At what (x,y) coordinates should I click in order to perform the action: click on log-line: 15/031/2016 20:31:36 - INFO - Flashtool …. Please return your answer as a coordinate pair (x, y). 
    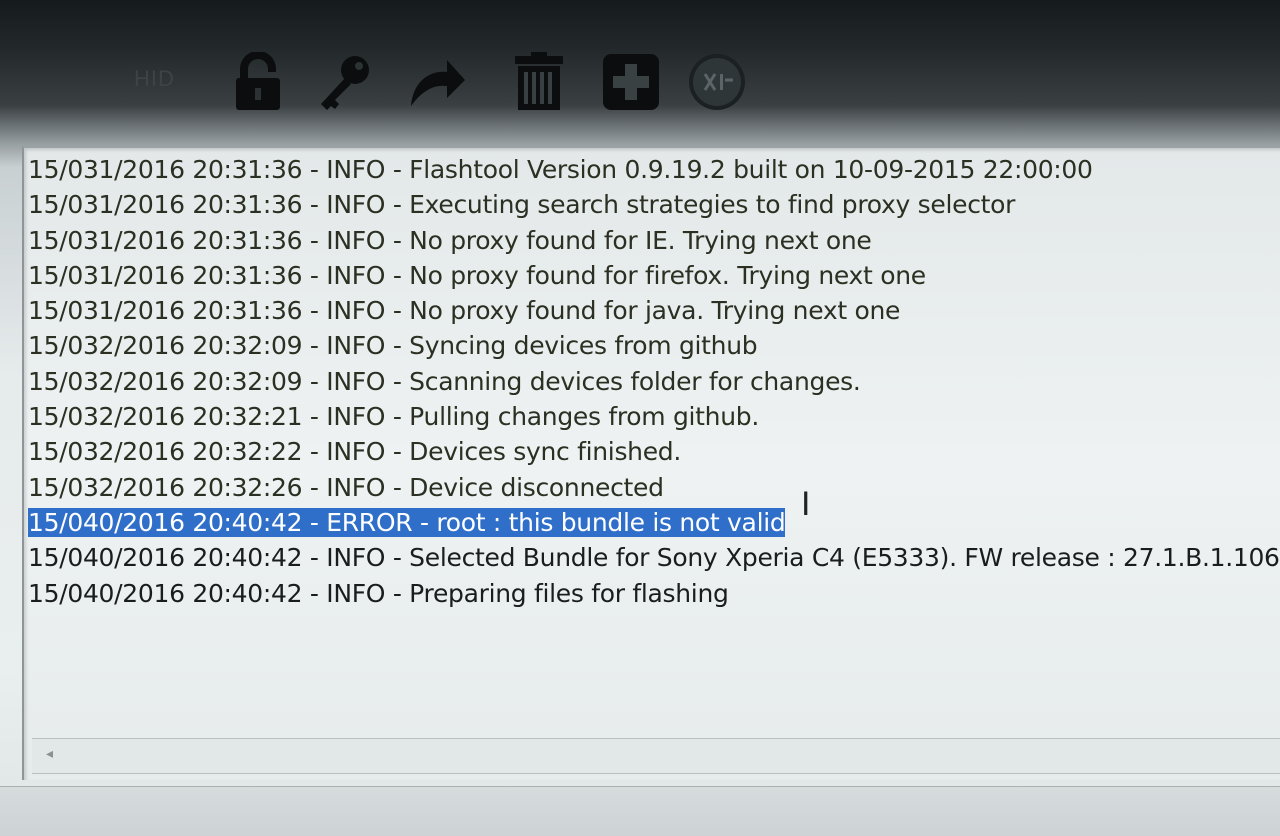
    Looking at the image, I should click on (654, 169).